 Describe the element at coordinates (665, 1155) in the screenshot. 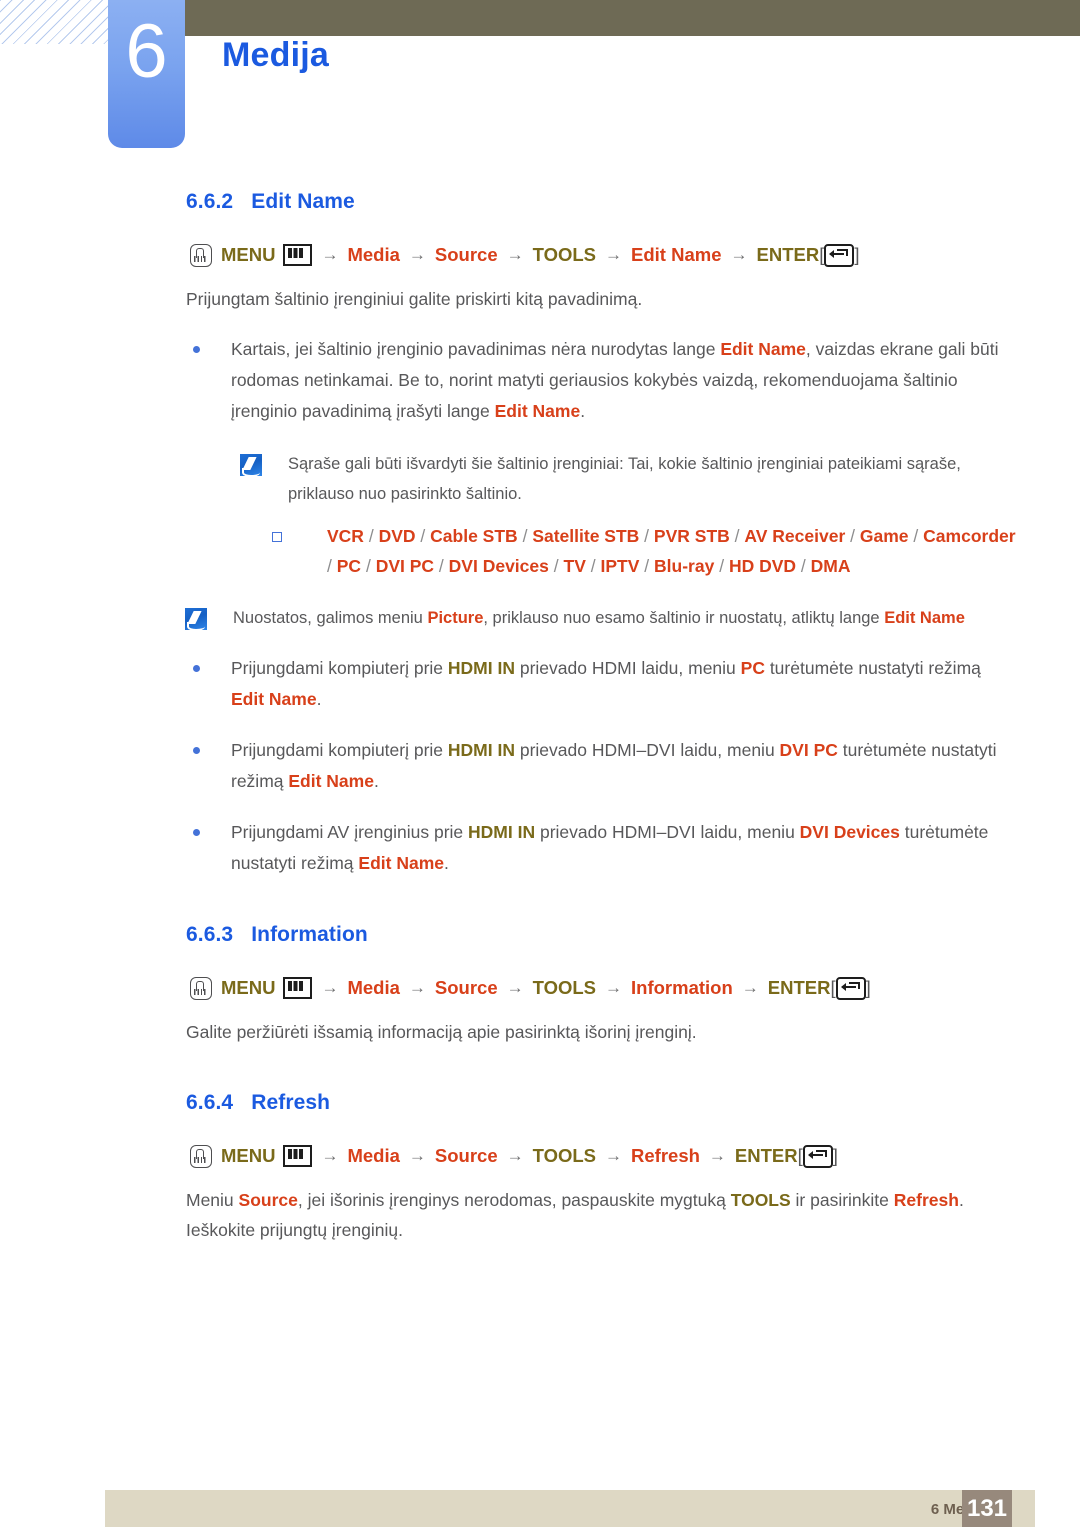

I see `menu-step-refresh: Refresh` at that location.